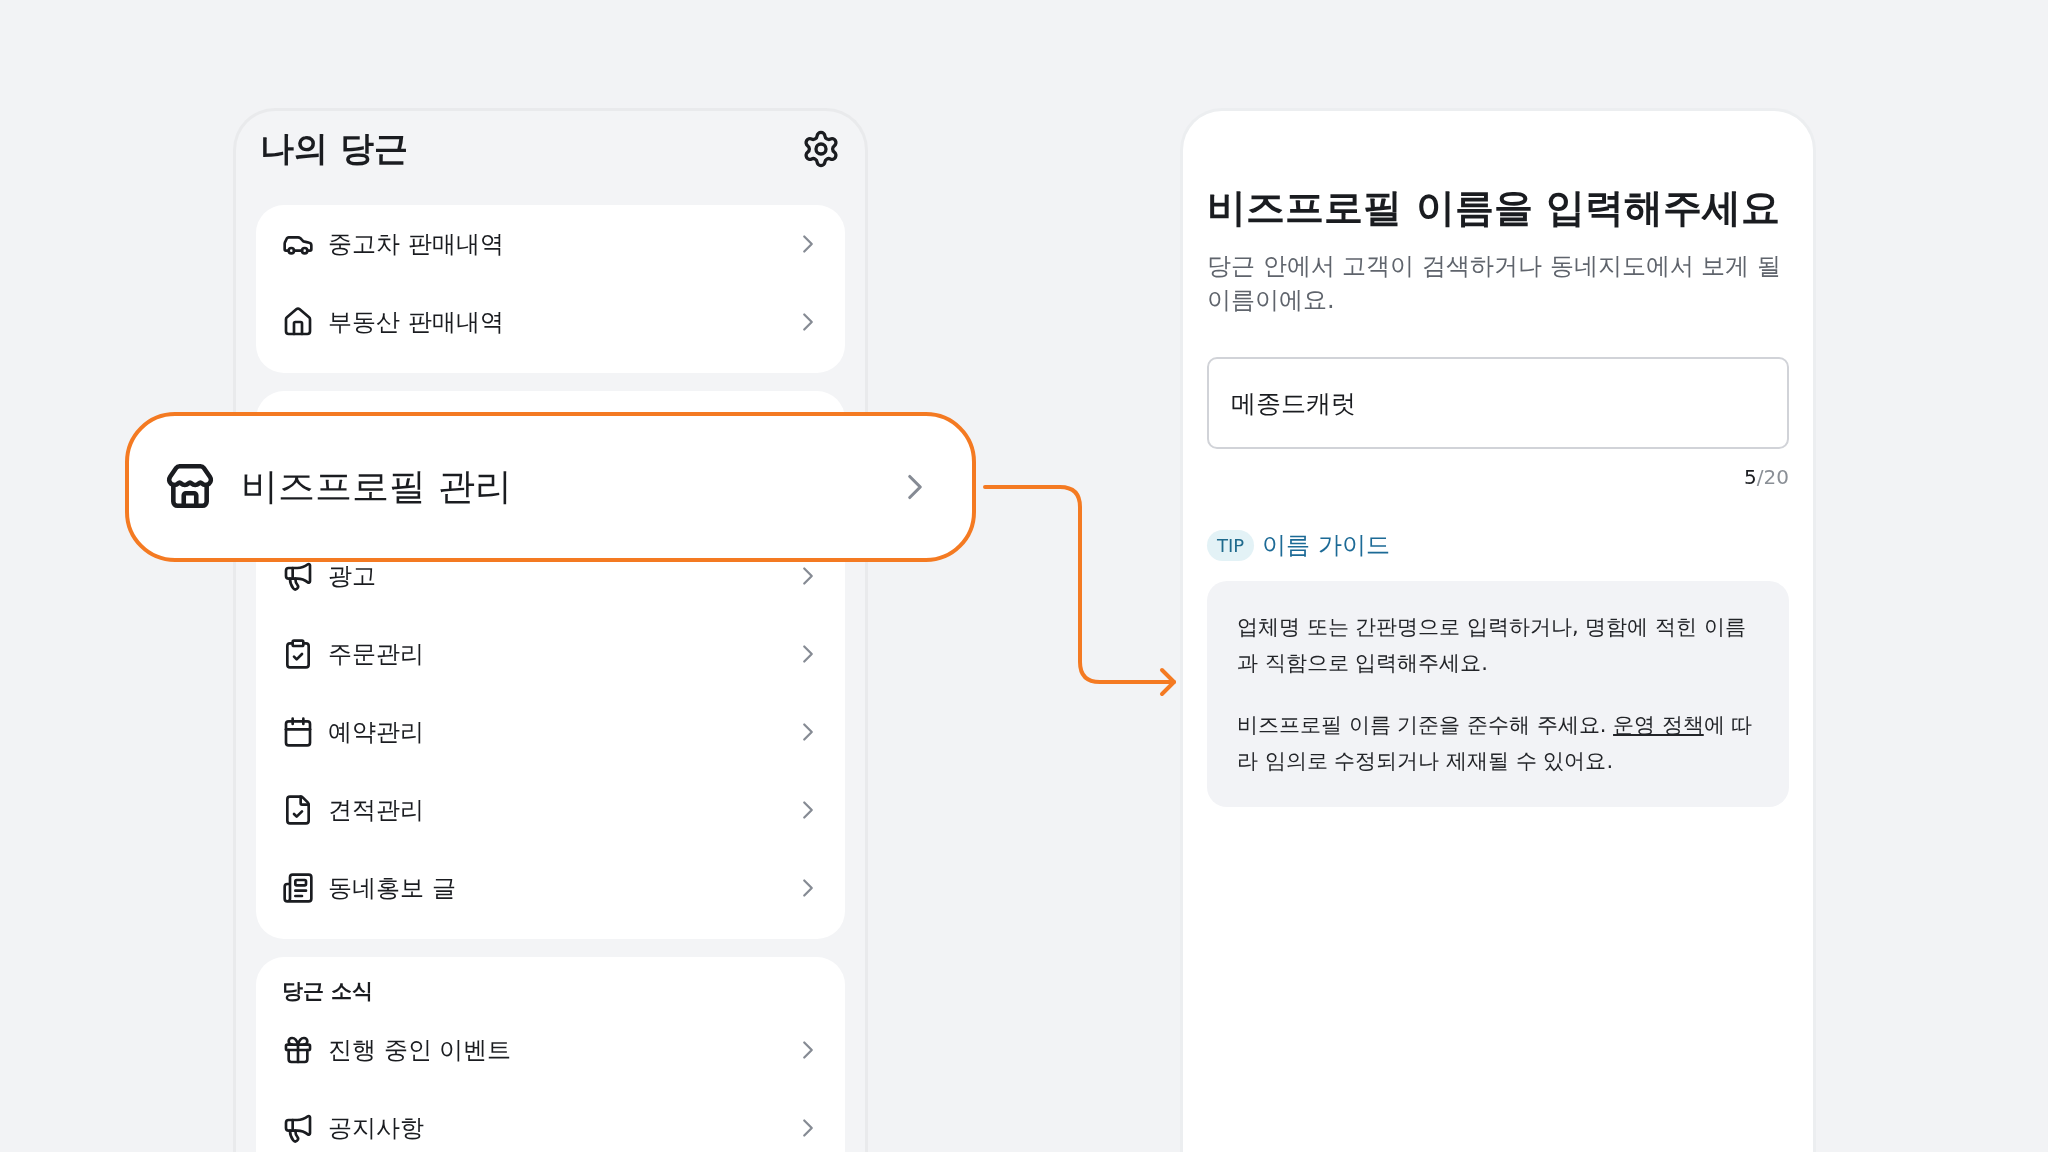 The image size is (2048, 1152). Describe the element at coordinates (1231, 545) in the screenshot. I see `tip-badge: TIP` at that location.